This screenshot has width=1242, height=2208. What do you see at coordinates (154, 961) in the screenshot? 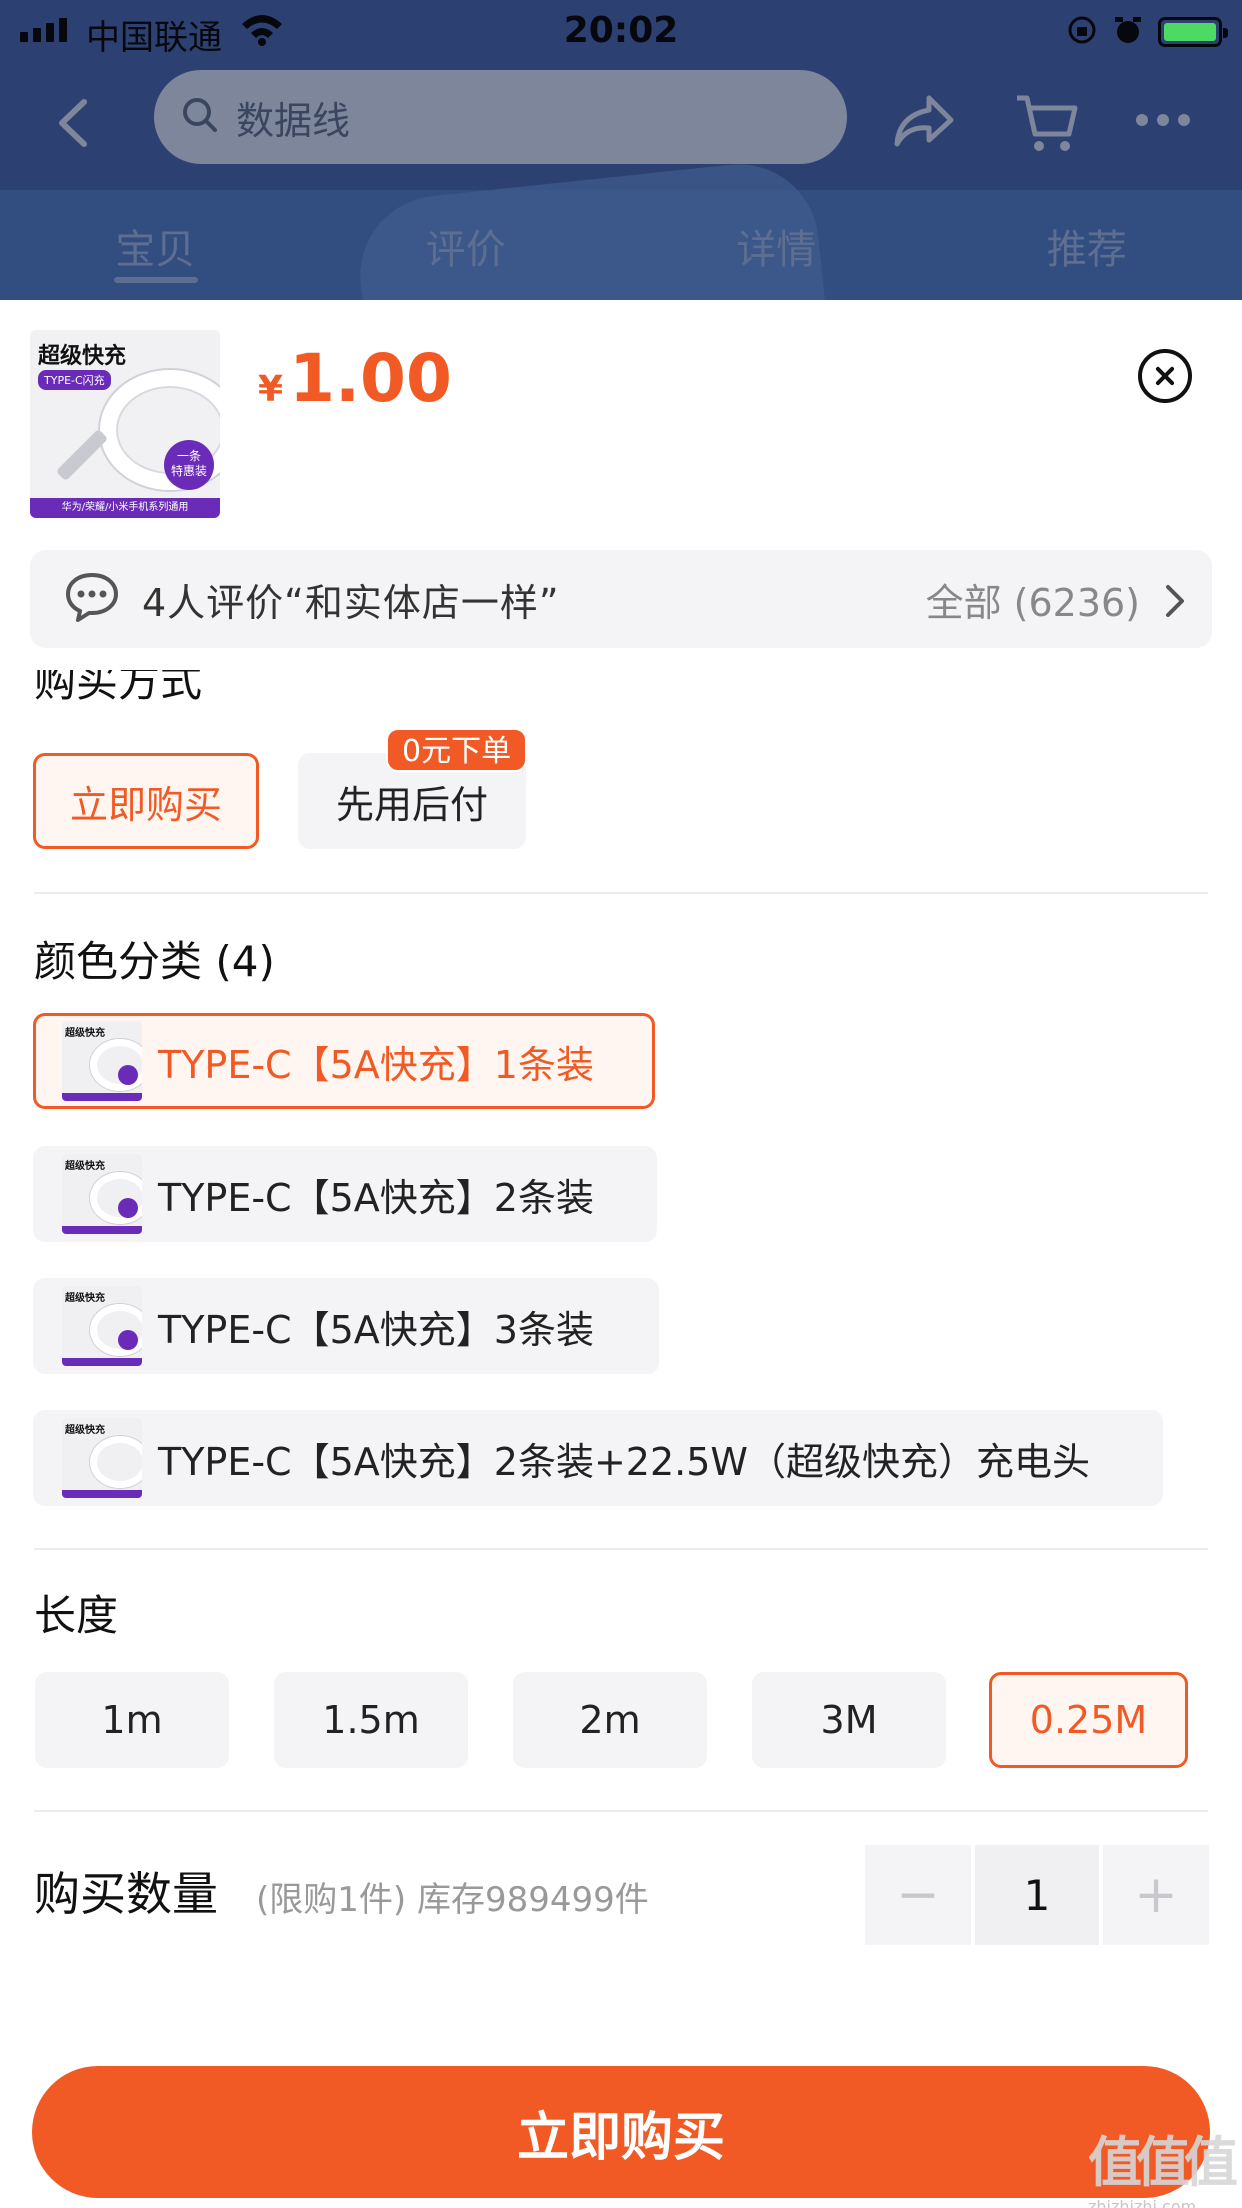
I see `color-section-title: 颜色分类 (4)` at bounding box center [154, 961].